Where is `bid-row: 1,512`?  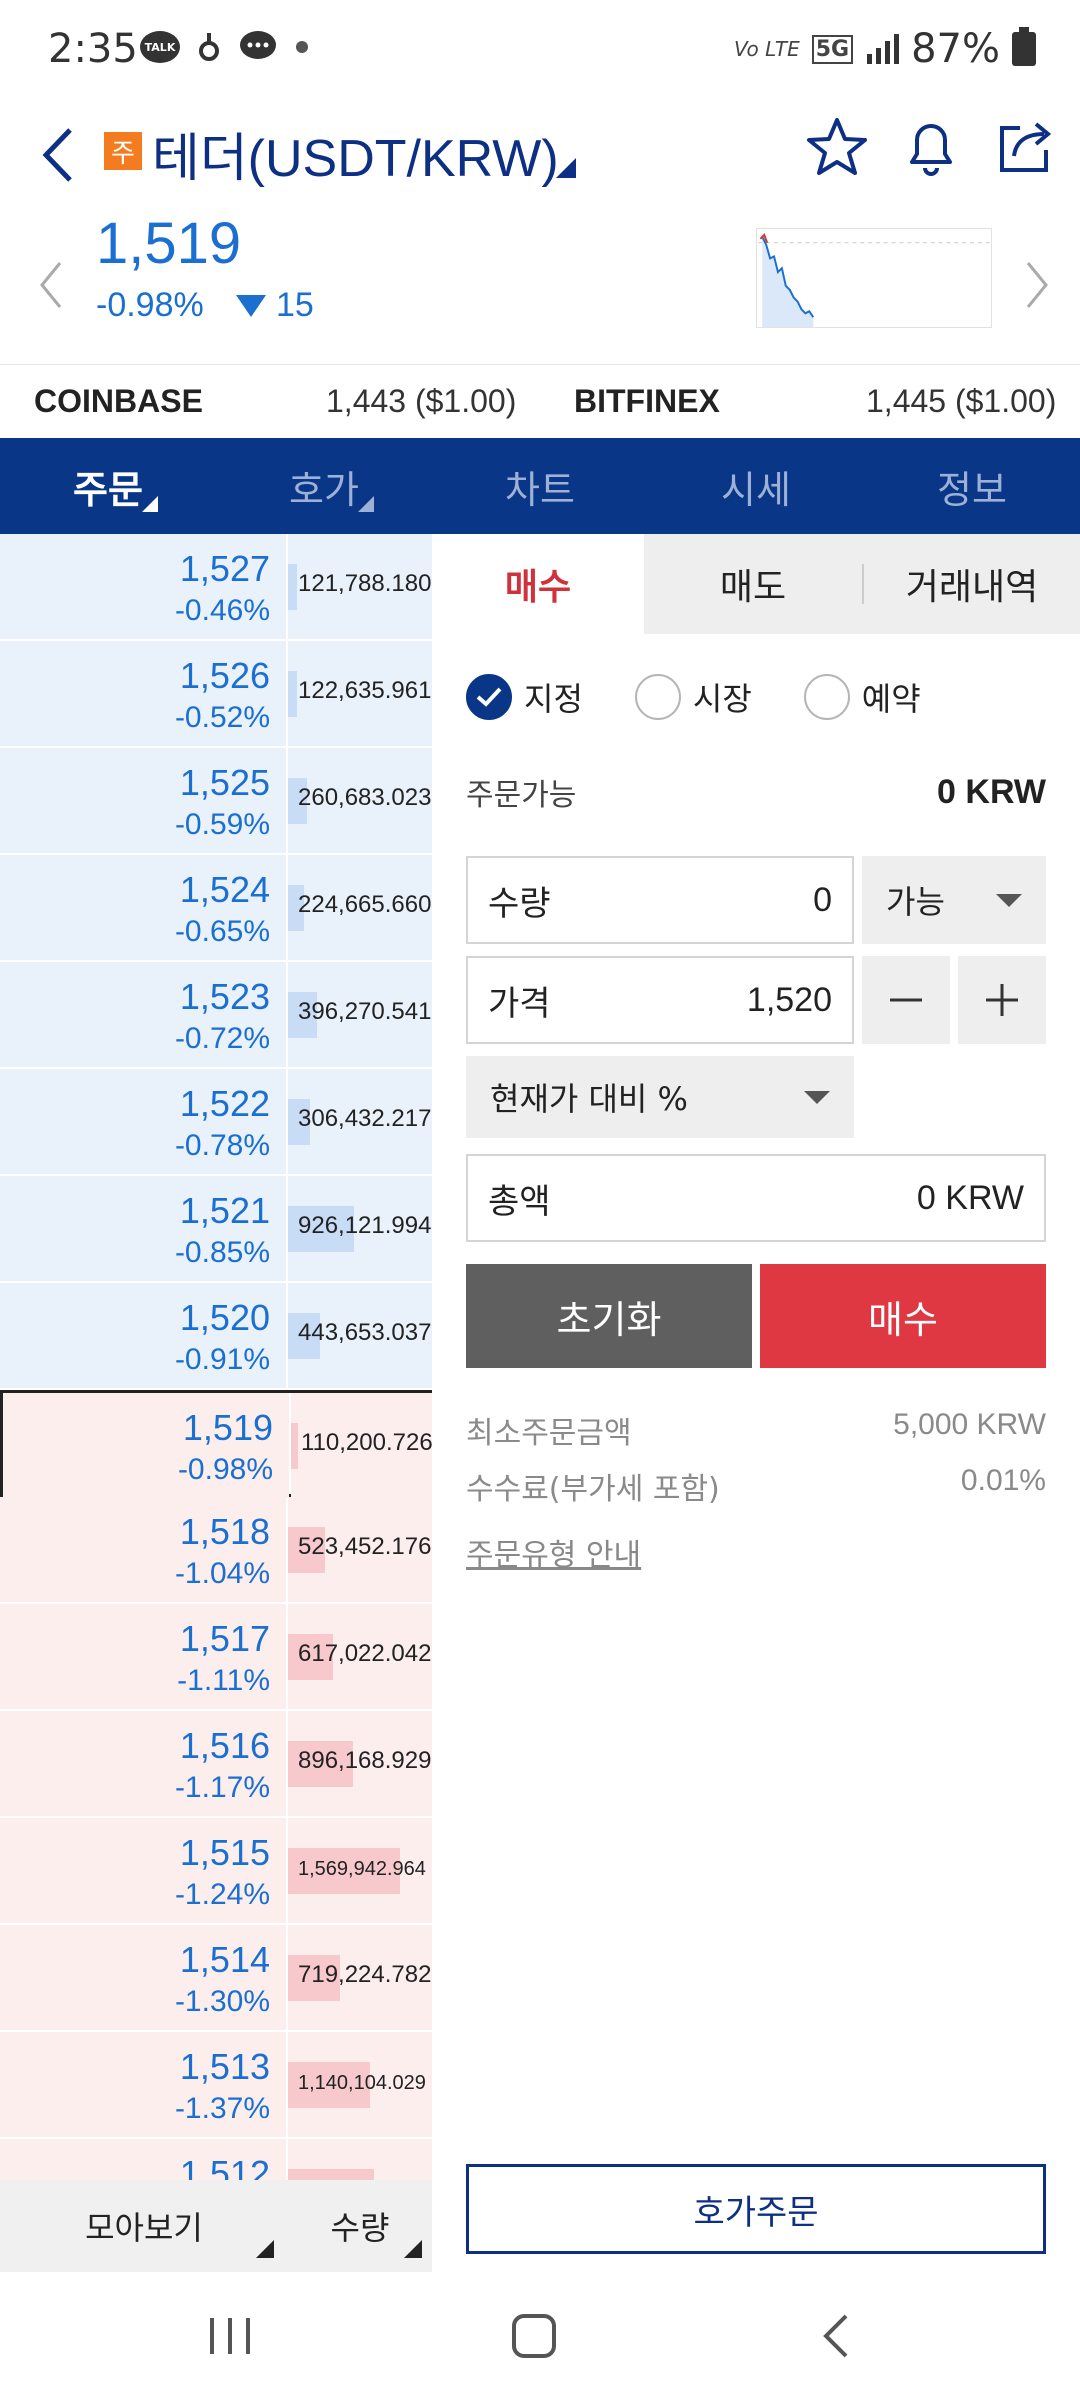 bid-row: 1,512 is located at coordinates (216, 2161).